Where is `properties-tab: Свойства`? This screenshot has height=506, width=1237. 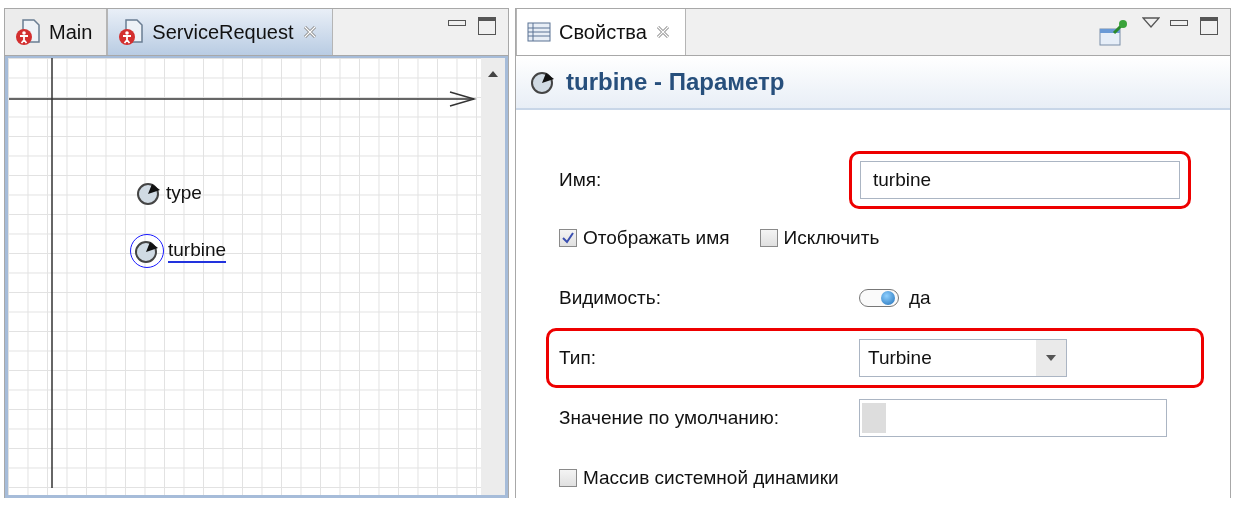 properties-tab: Свойства is located at coordinates (601, 32).